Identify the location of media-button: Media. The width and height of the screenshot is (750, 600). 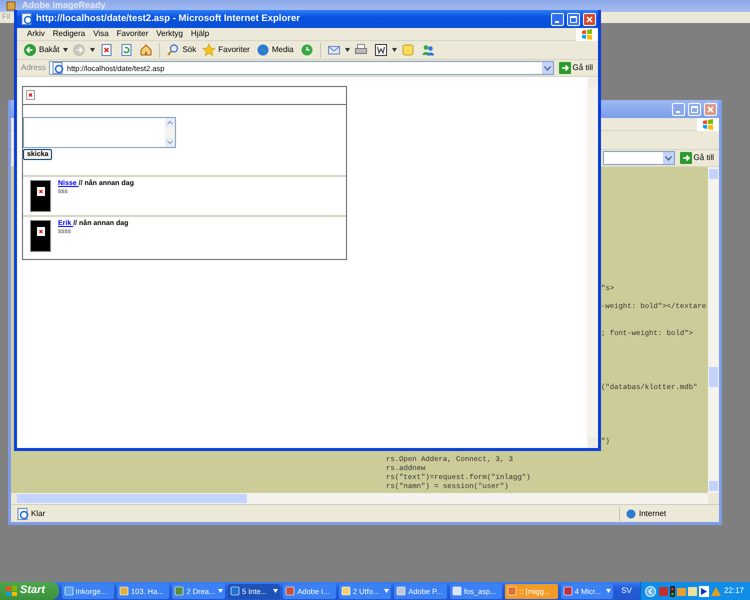
(275, 50).